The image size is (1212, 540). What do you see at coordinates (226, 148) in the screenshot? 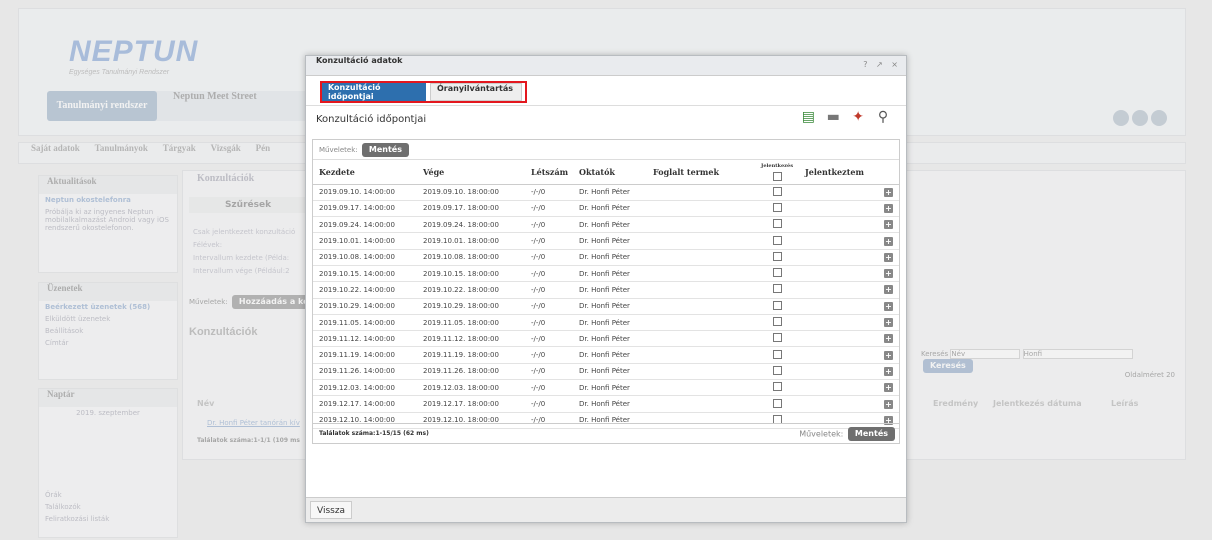
I see `menu-item: Vizsgák` at bounding box center [226, 148].